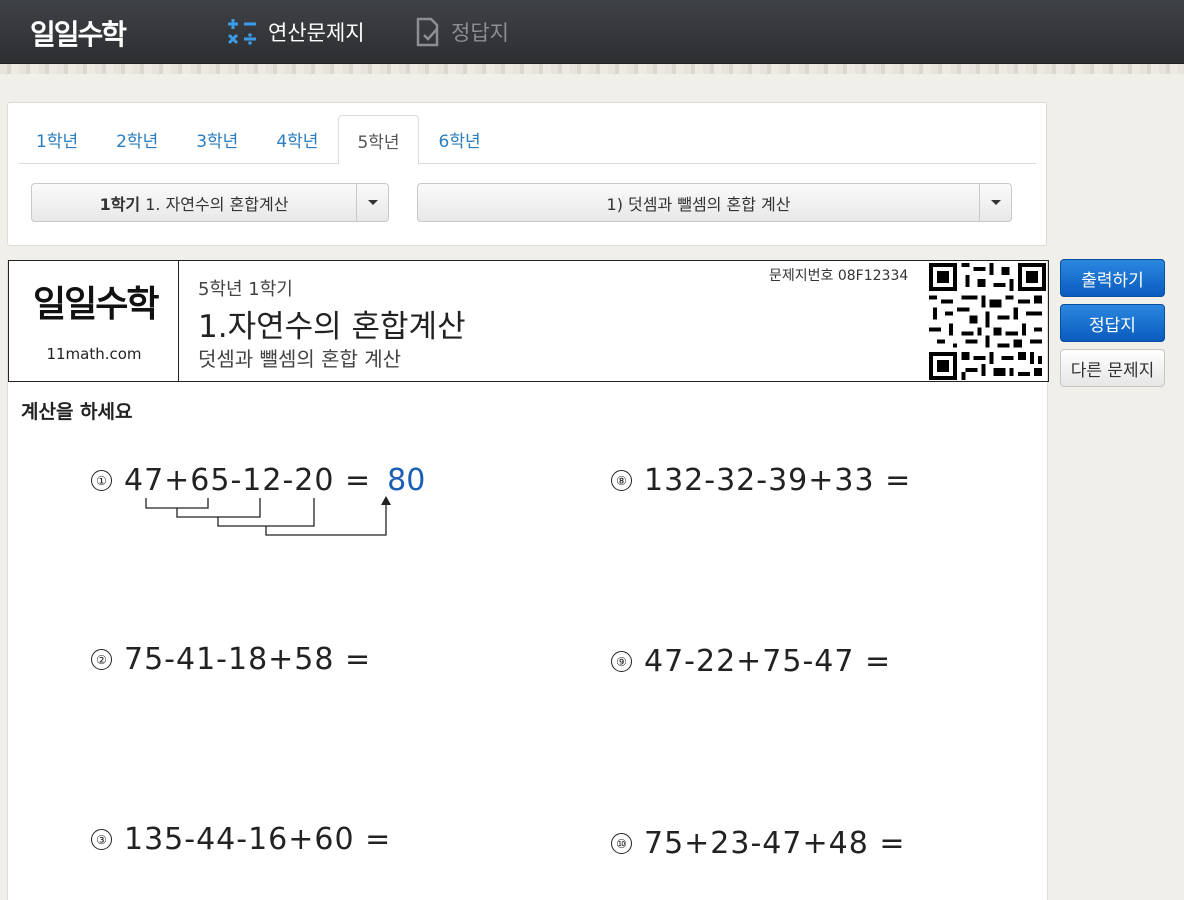 The height and width of the screenshot is (900, 1184). I want to click on nav-answer-sheet-label: 정답지, so click(480, 33).